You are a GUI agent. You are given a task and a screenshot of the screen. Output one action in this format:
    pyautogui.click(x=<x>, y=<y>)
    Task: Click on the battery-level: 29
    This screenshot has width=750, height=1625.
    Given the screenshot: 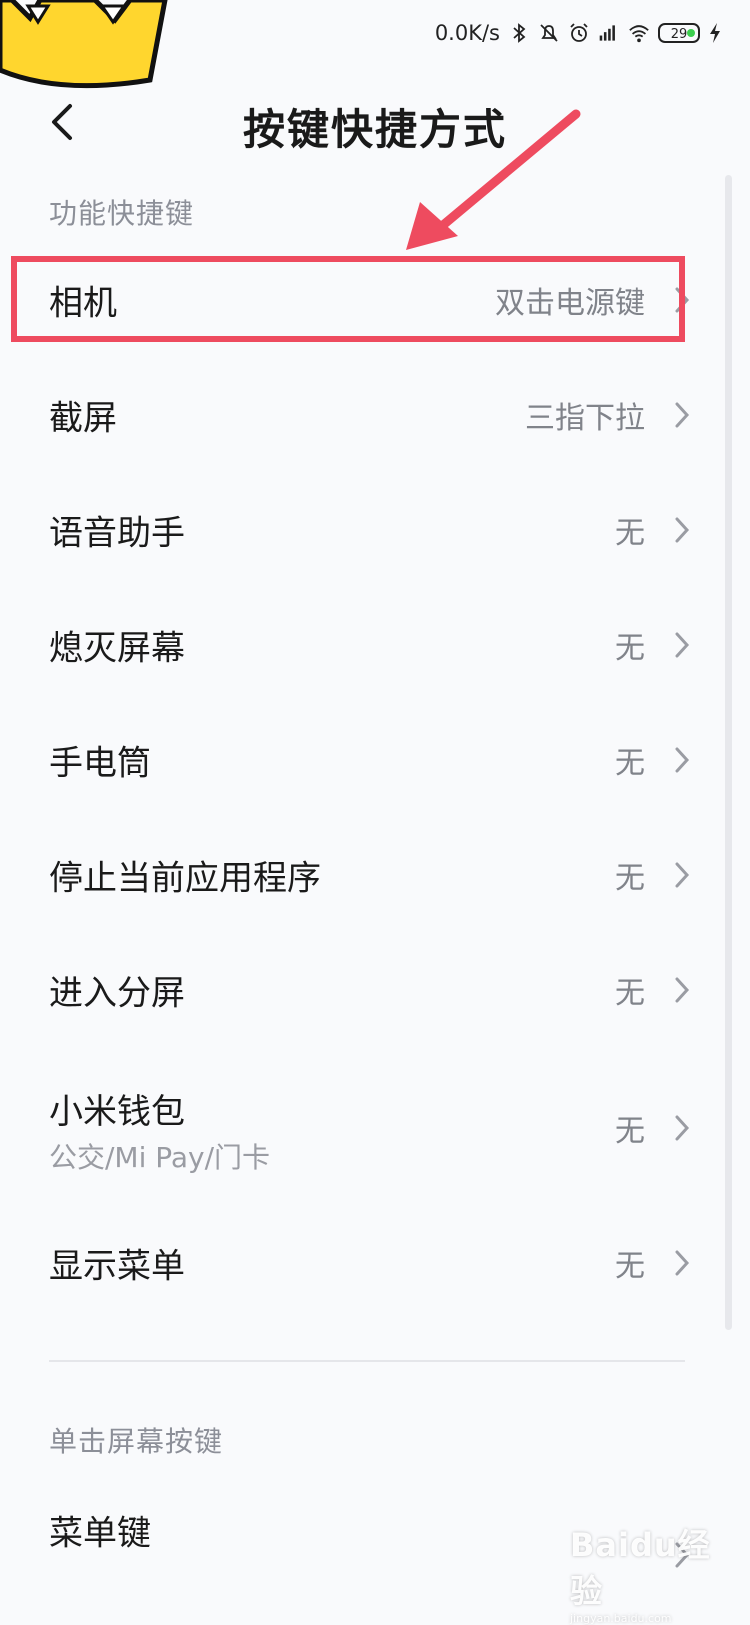 What is the action you would take?
    pyautogui.click(x=679, y=34)
    